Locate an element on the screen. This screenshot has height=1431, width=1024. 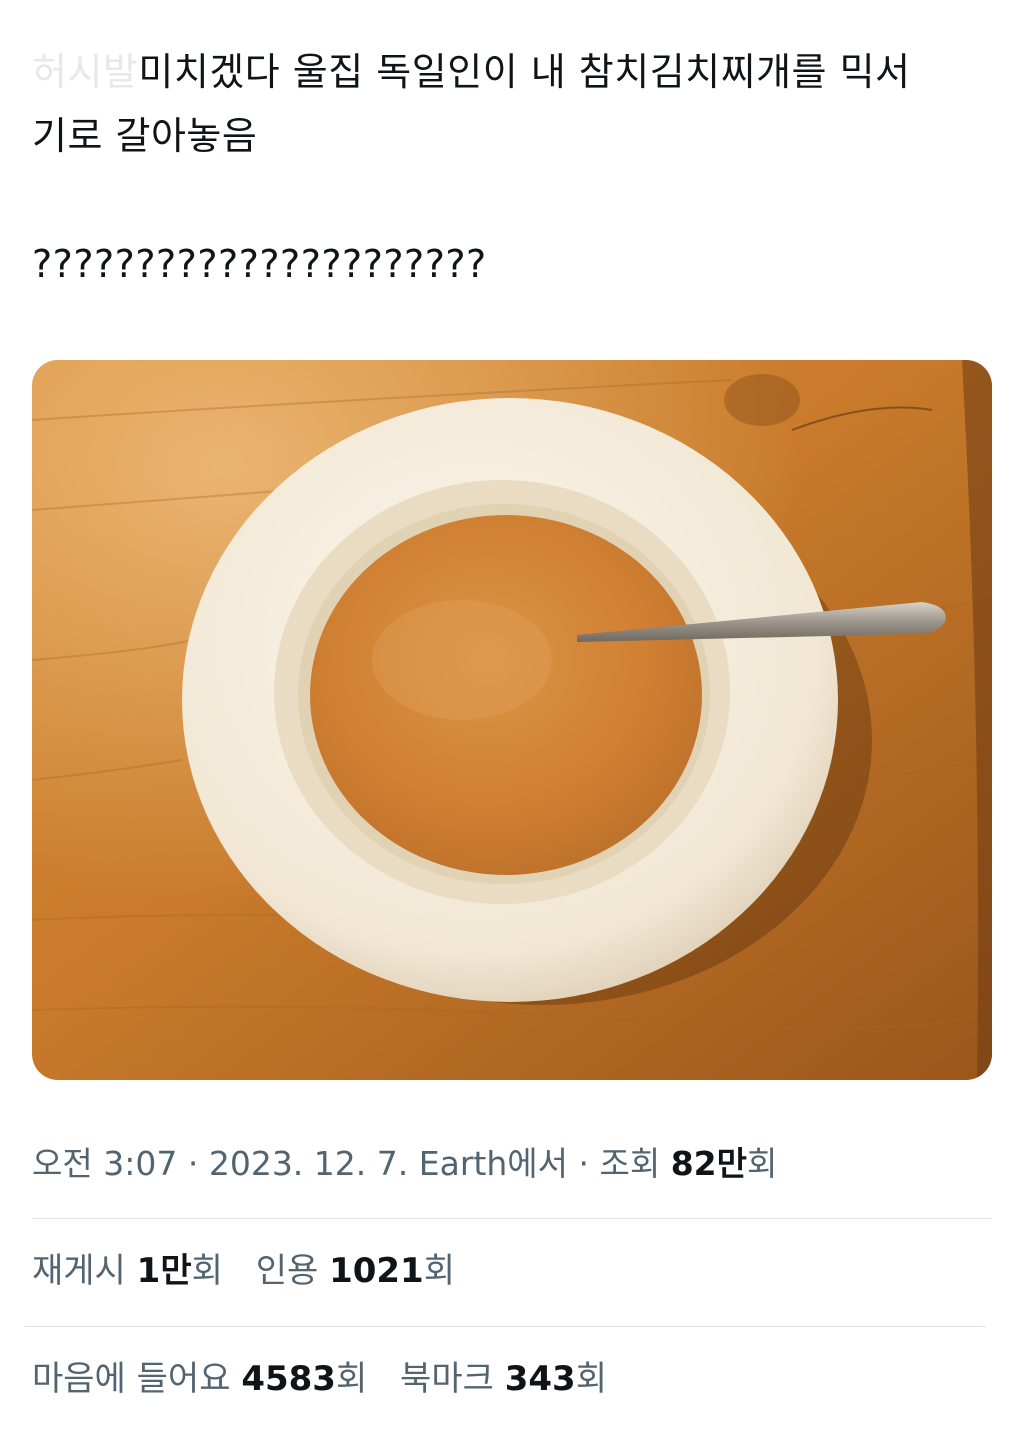
likes-stat: 마음에 들어요 4583회 is located at coordinates (199, 1379).